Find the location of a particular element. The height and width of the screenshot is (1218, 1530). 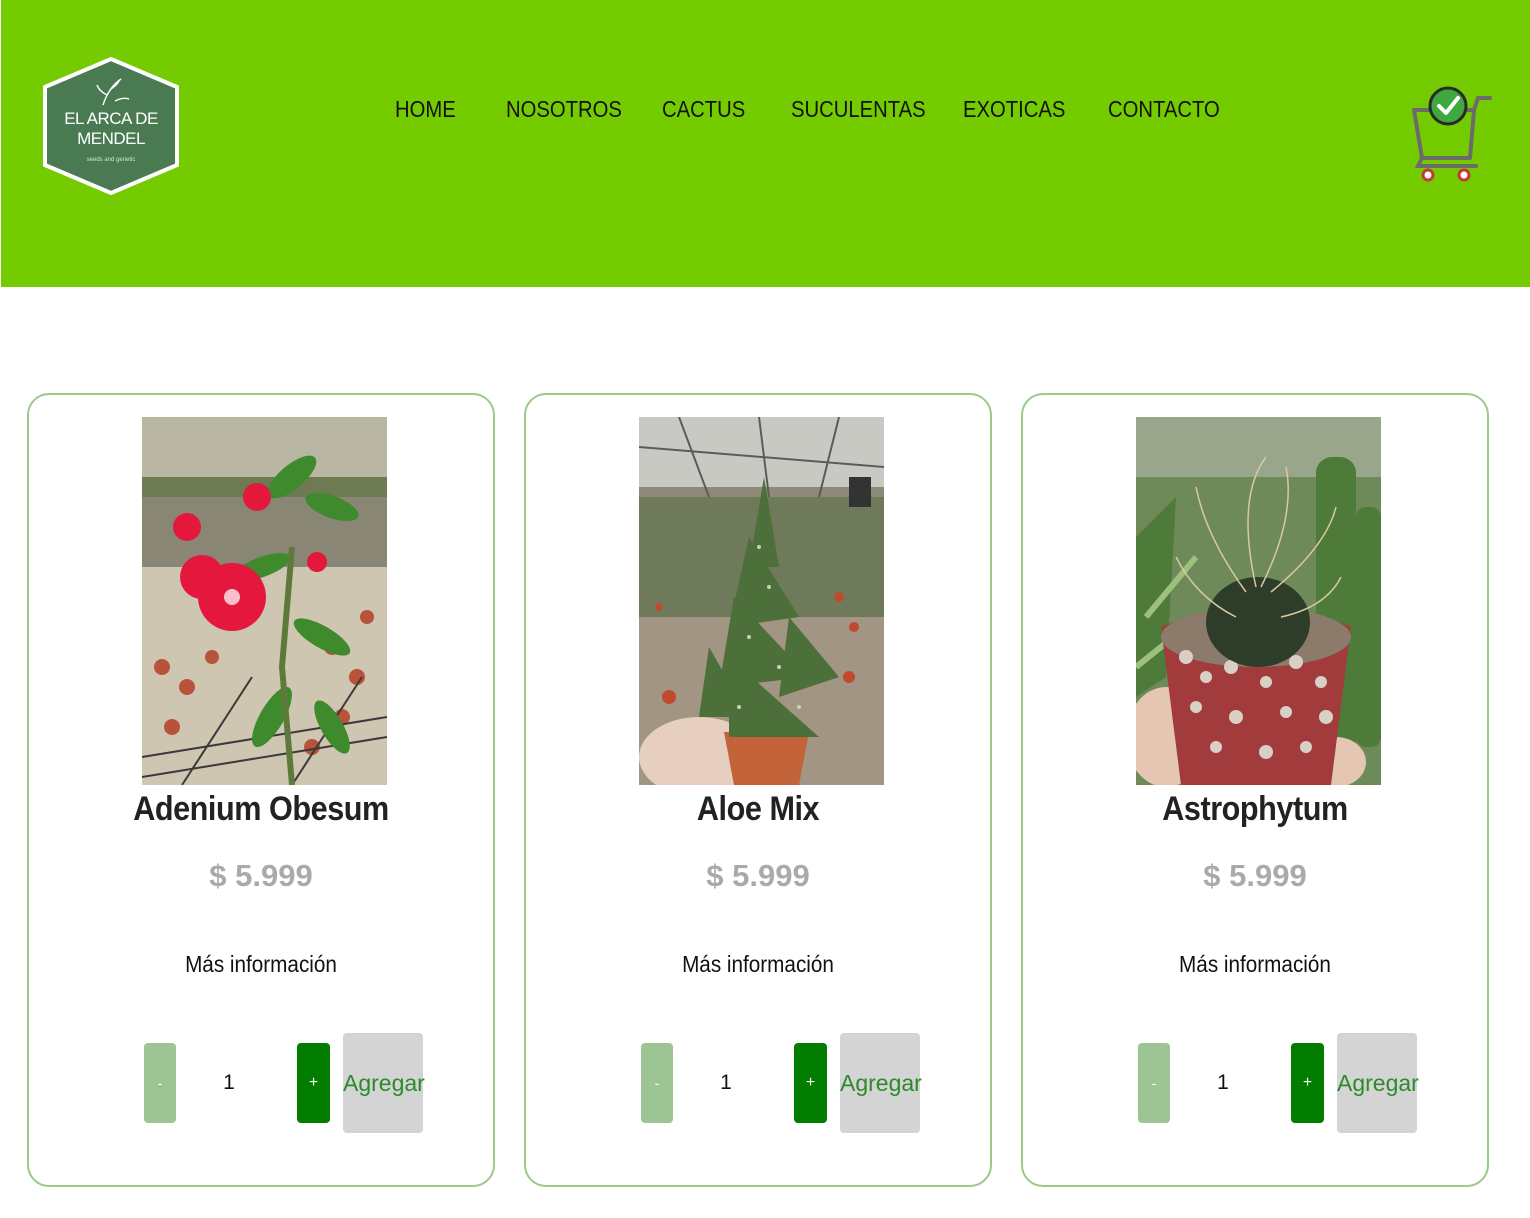

nav-exoticas: EXOTICAS is located at coordinates (1014, 109).